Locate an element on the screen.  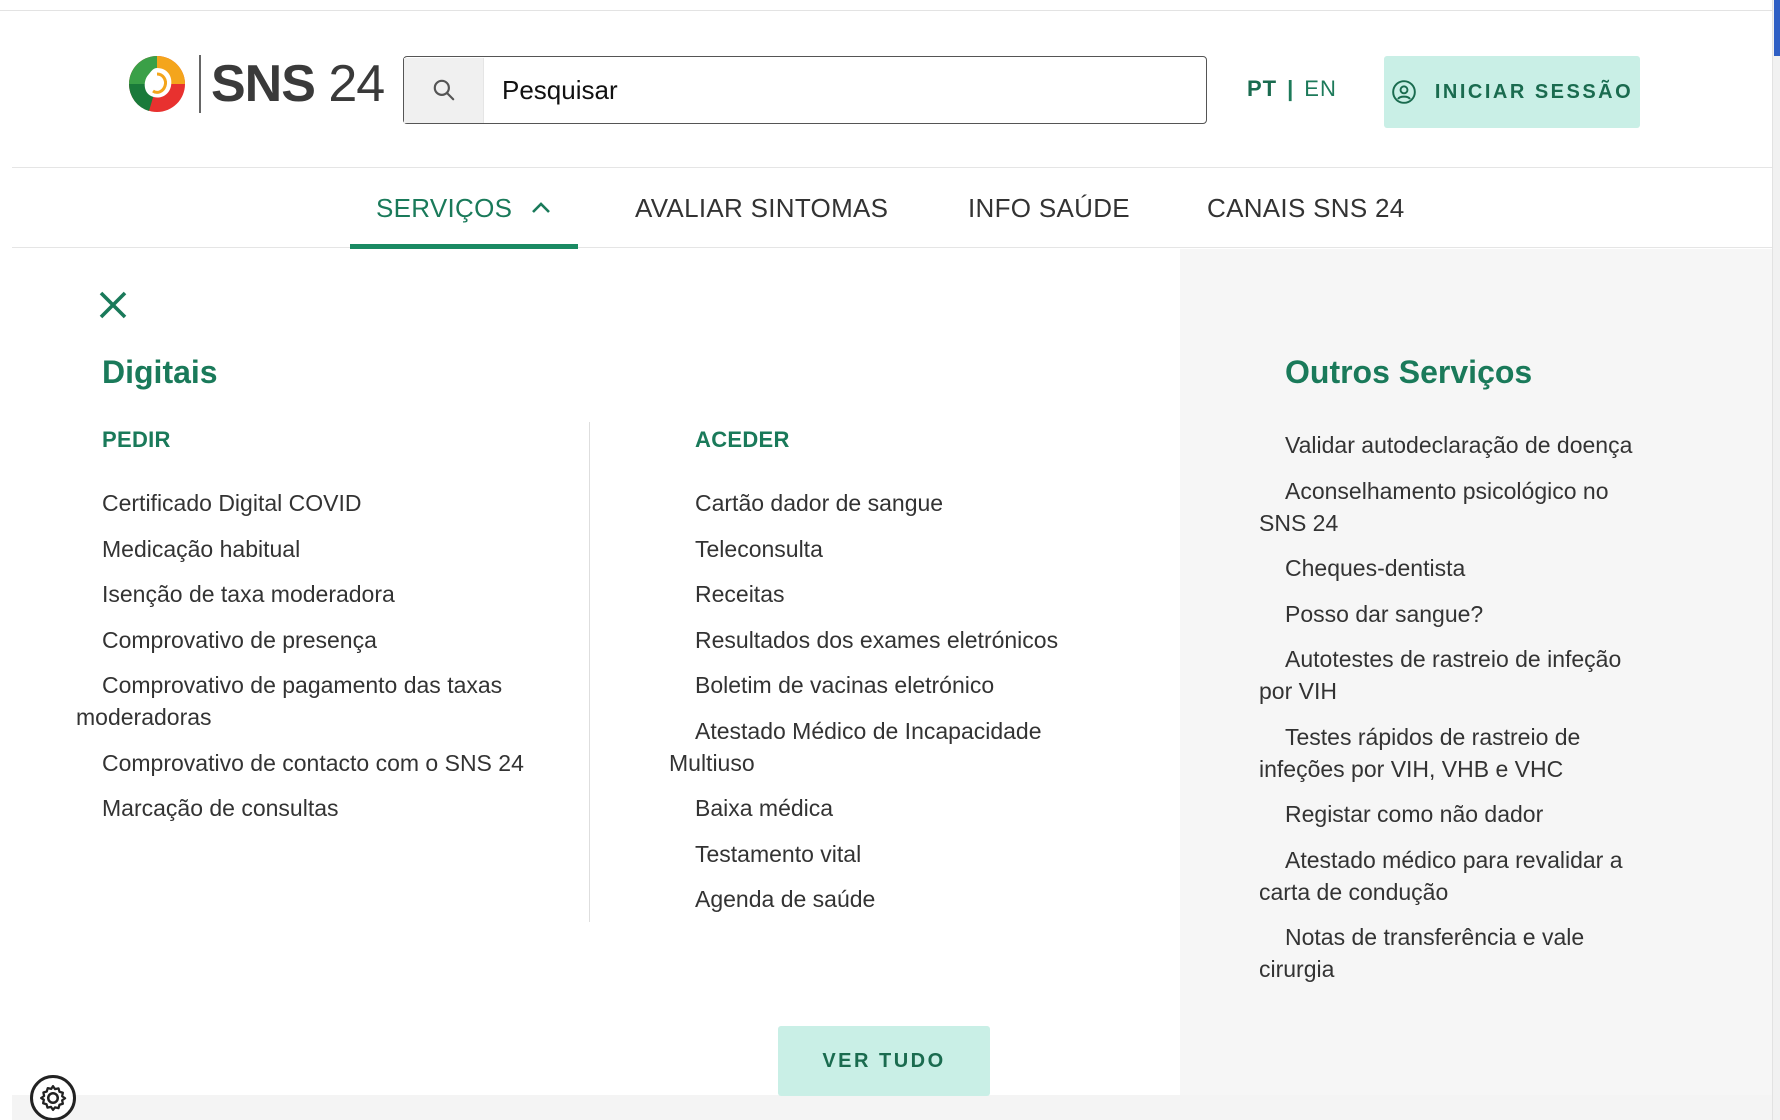
menu-link: Baixa médica is located at coordinates (869, 808).